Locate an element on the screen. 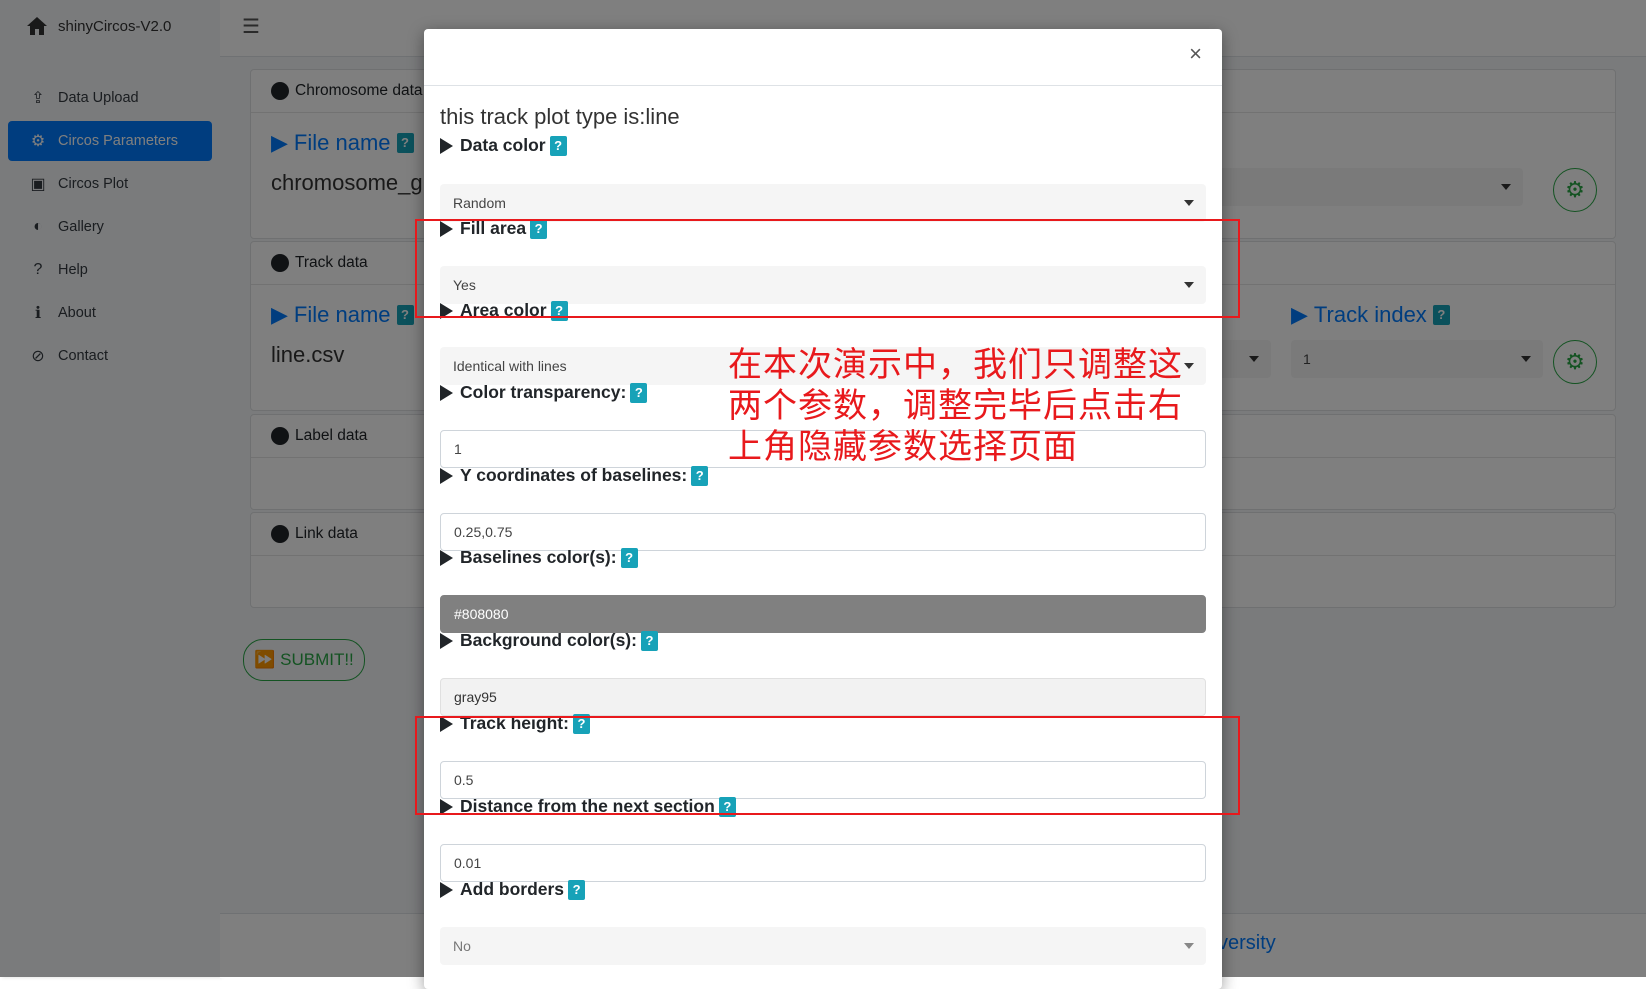 The image size is (1646, 989). label-text: Background color(s): is located at coordinates (548, 640).